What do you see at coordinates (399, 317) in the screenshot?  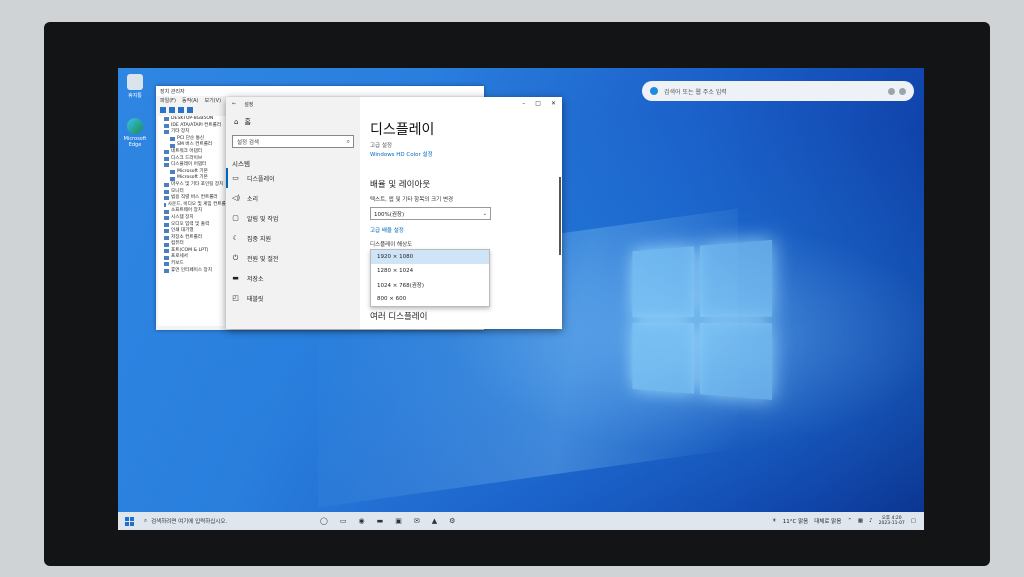 I see `multiple-displays-title: 여러 디스플레이` at bounding box center [399, 317].